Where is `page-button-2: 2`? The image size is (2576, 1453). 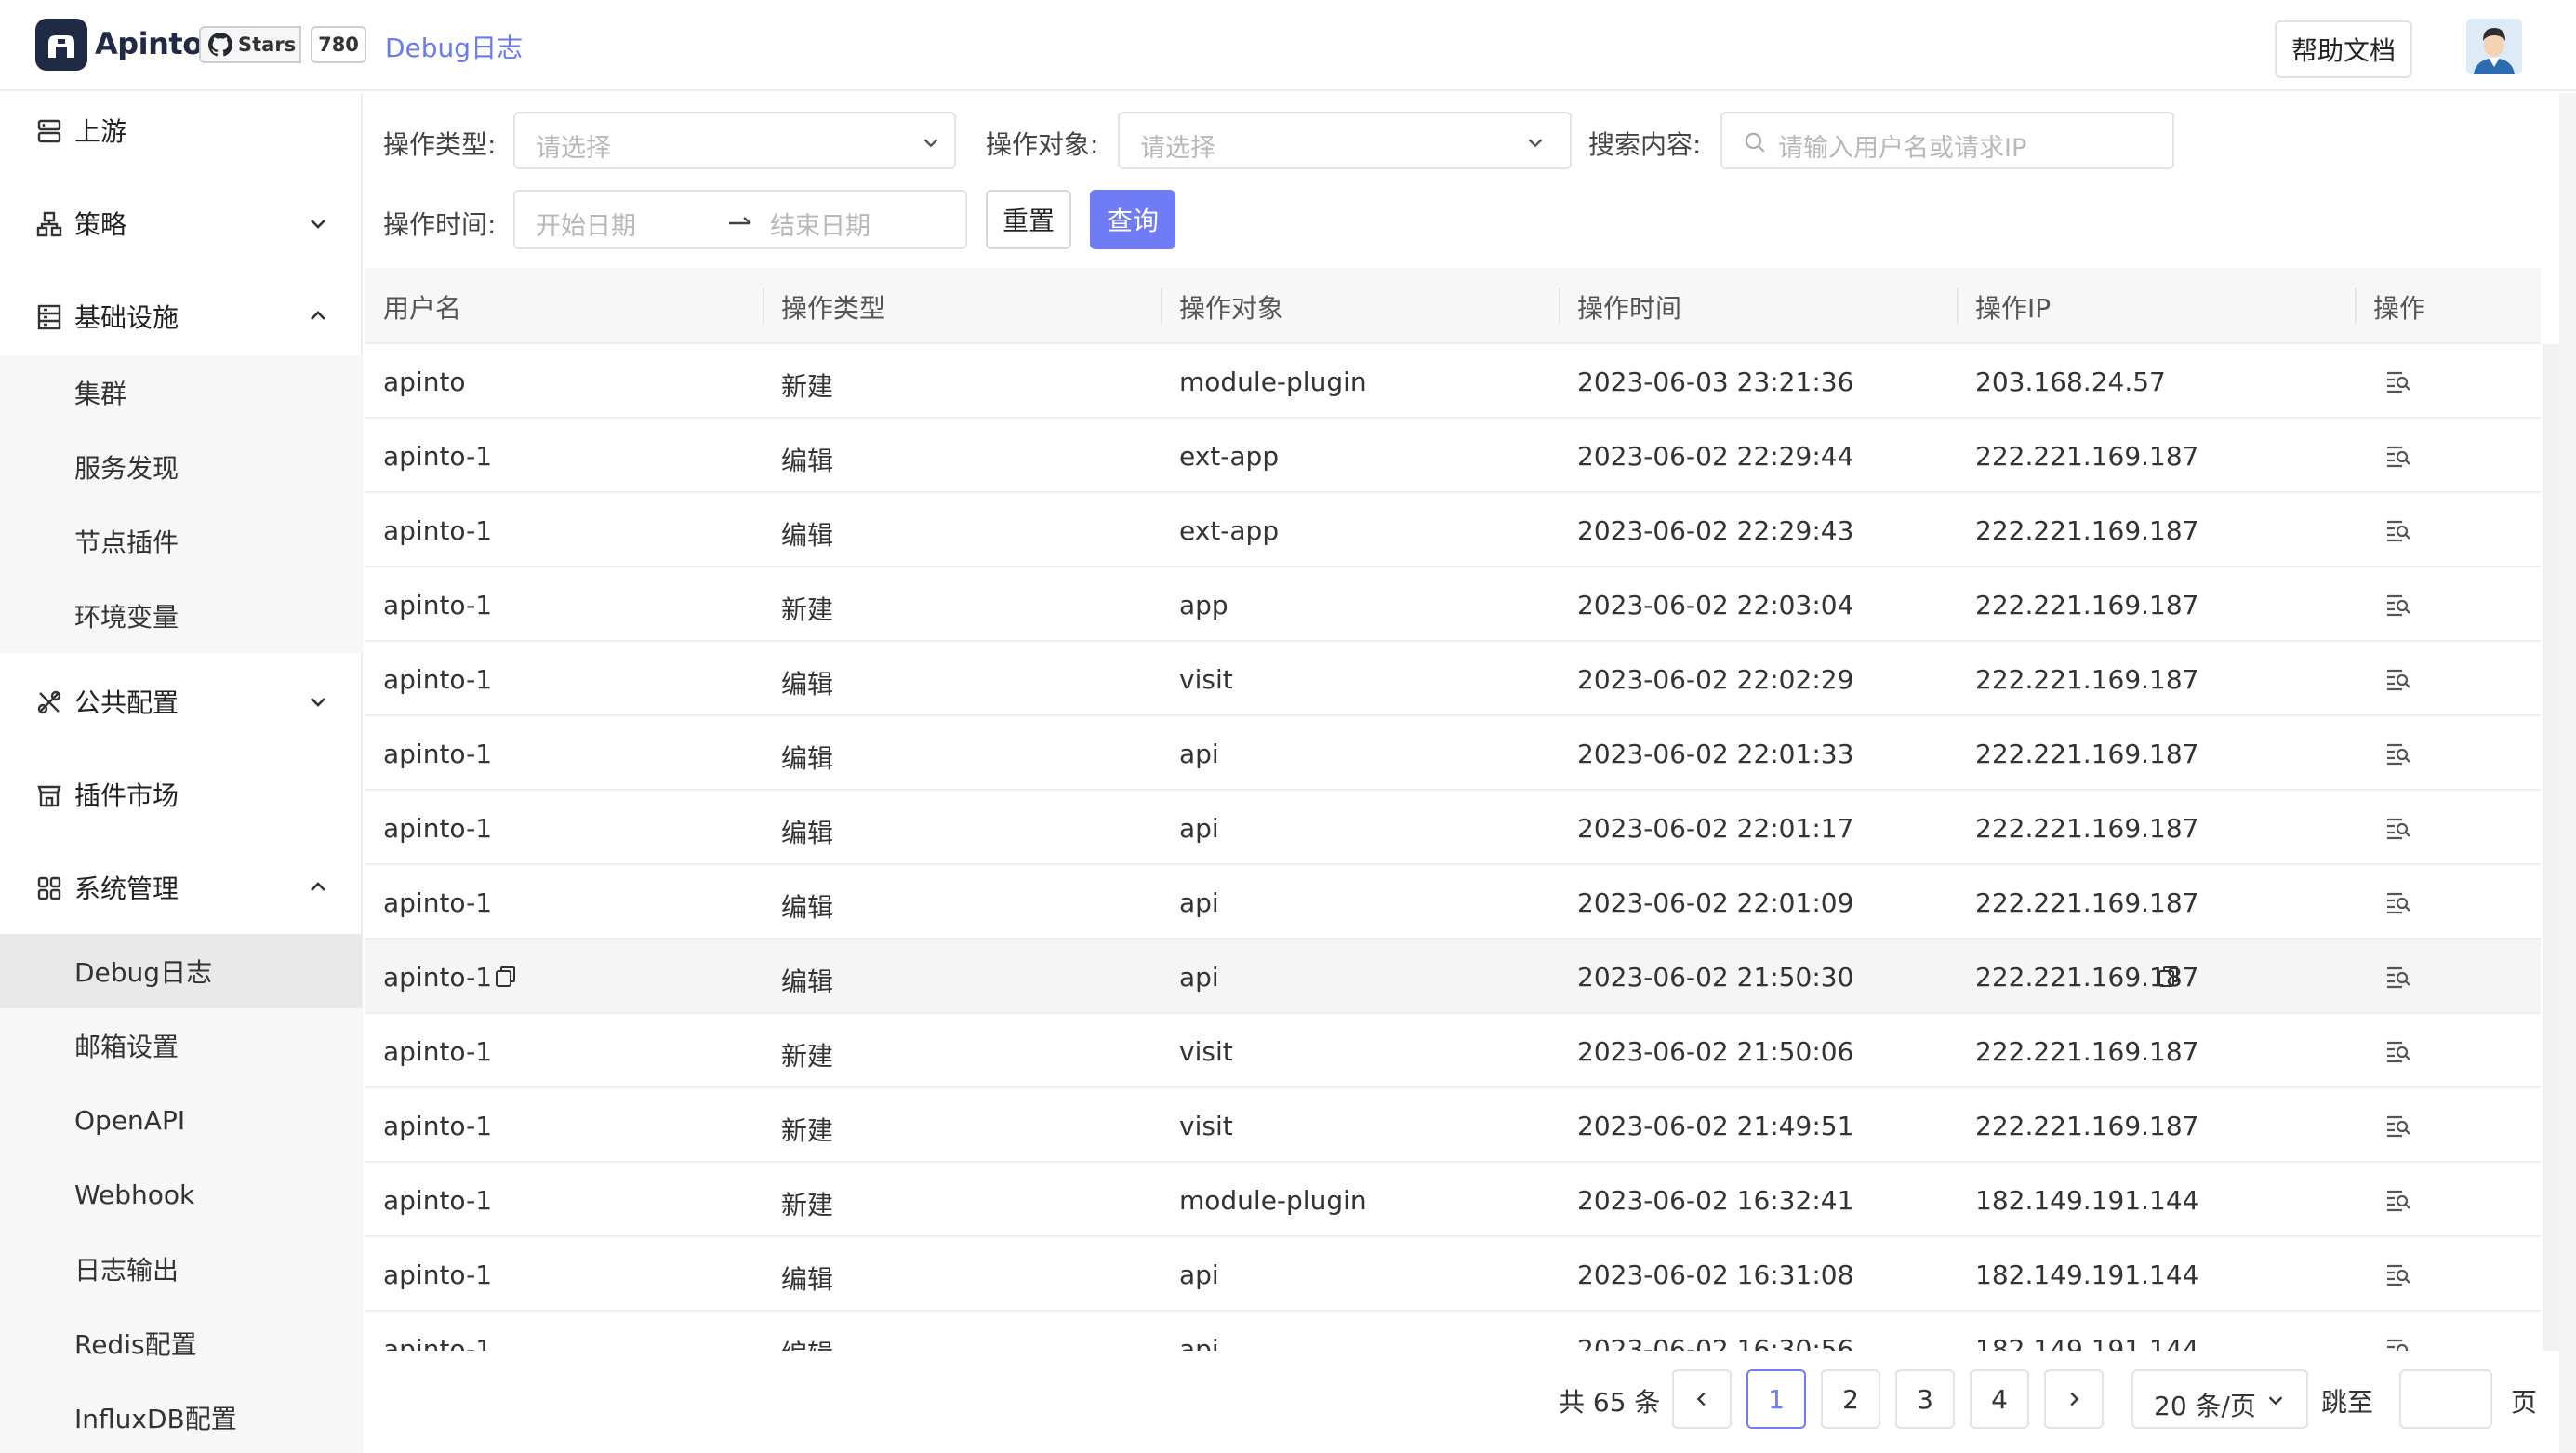
page-button-2: 2 is located at coordinates (1850, 1399).